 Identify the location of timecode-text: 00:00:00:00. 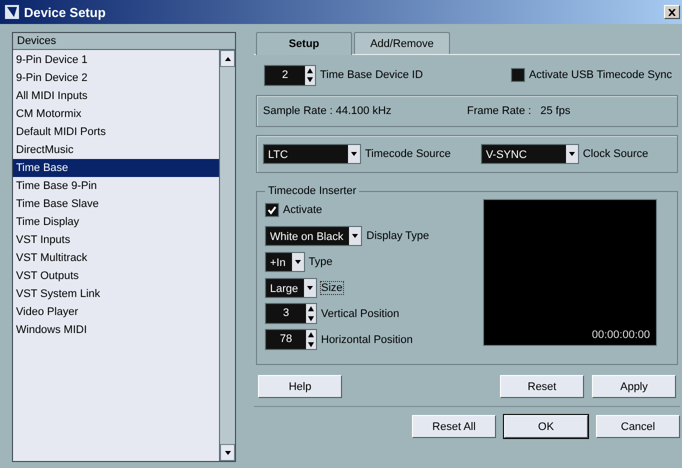
(621, 336).